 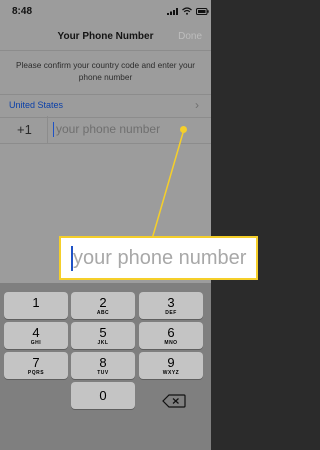 I want to click on callout-magnified-field, so click(x=158, y=258).